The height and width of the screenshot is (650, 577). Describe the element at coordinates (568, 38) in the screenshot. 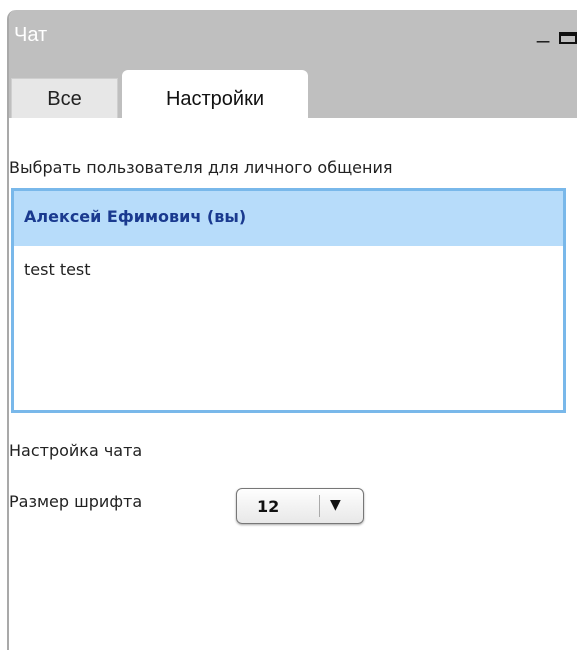

I see `maximize-icon` at that location.